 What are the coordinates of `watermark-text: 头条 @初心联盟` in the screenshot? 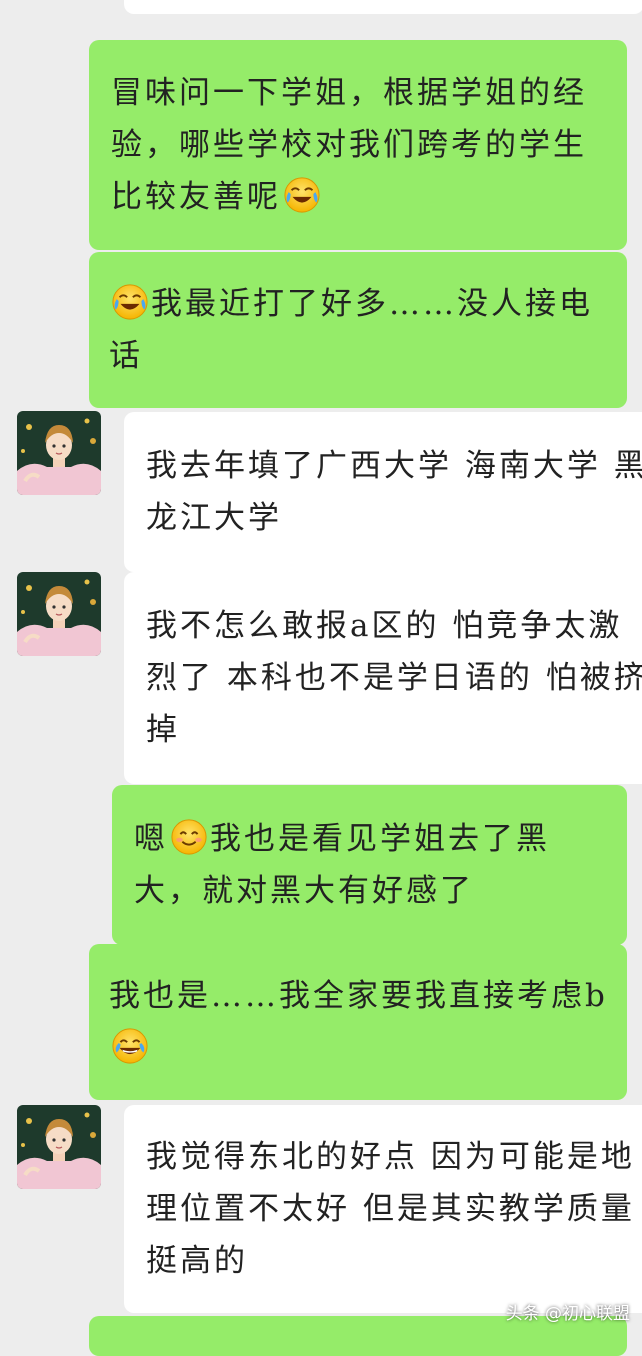 It's located at (567, 1314).